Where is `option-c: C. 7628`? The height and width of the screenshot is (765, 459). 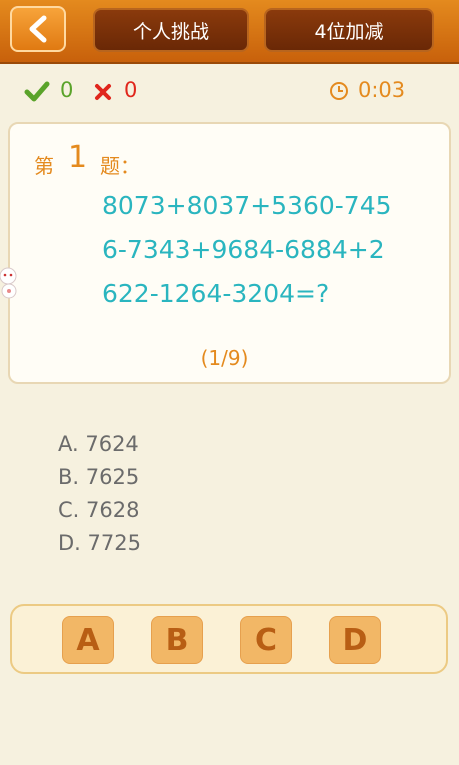 option-c: C. 7628 is located at coordinates (99, 510).